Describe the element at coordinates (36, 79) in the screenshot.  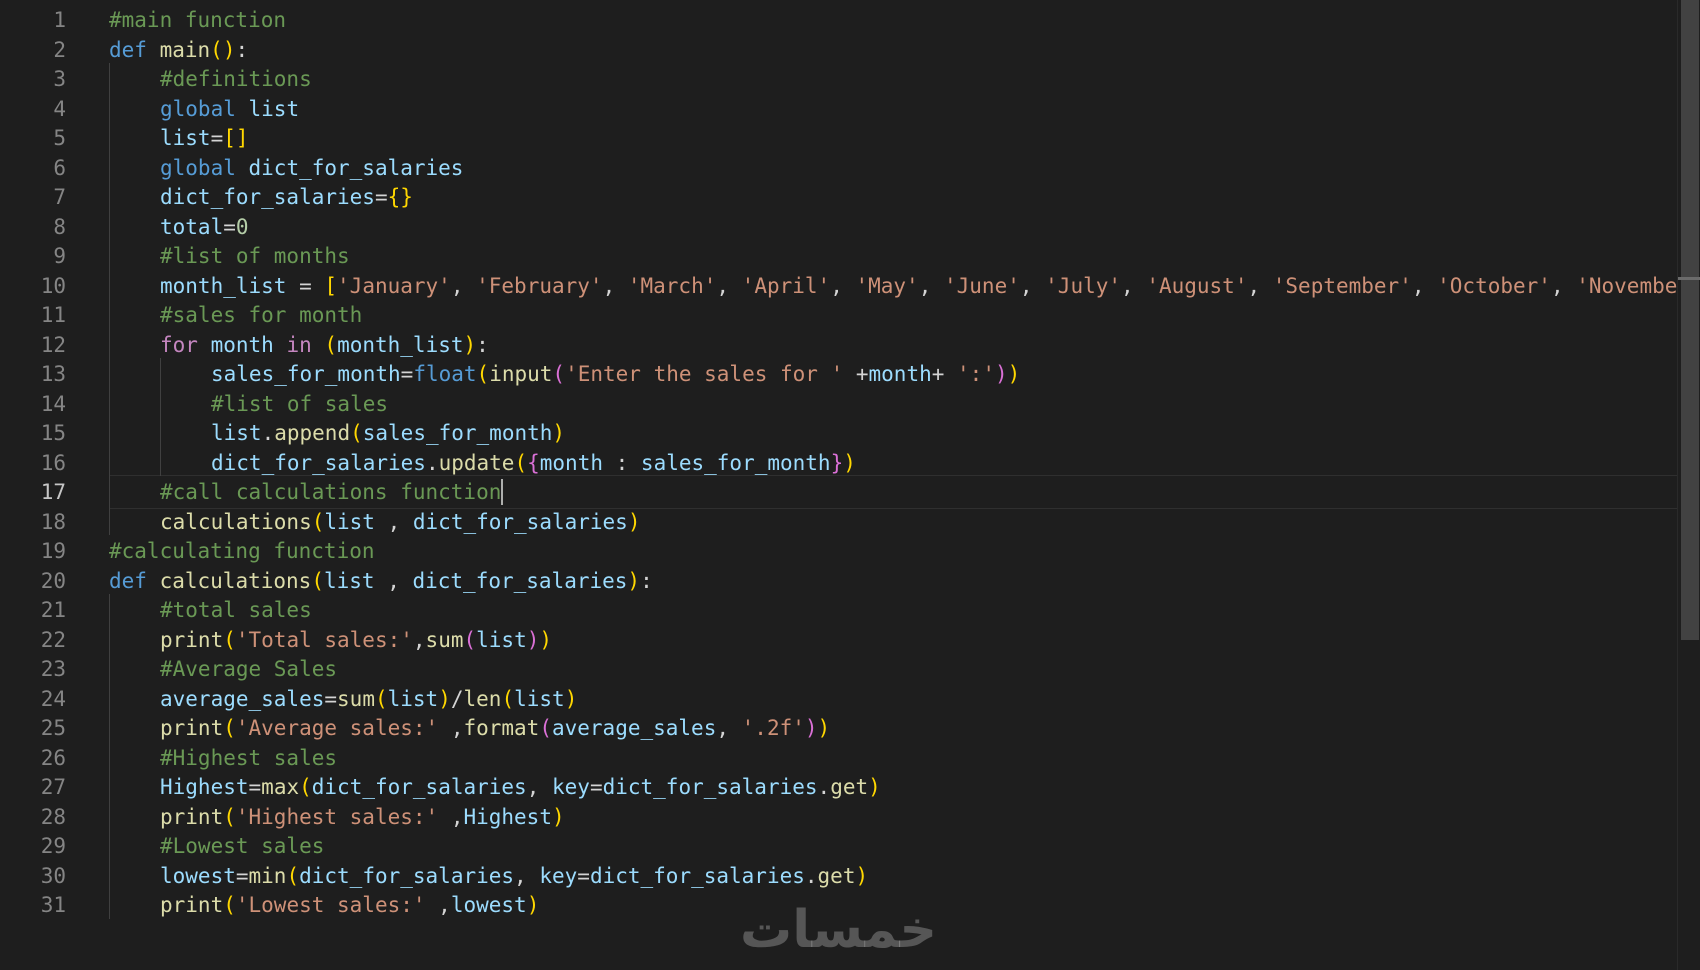
I see `line-number: 3` at that location.